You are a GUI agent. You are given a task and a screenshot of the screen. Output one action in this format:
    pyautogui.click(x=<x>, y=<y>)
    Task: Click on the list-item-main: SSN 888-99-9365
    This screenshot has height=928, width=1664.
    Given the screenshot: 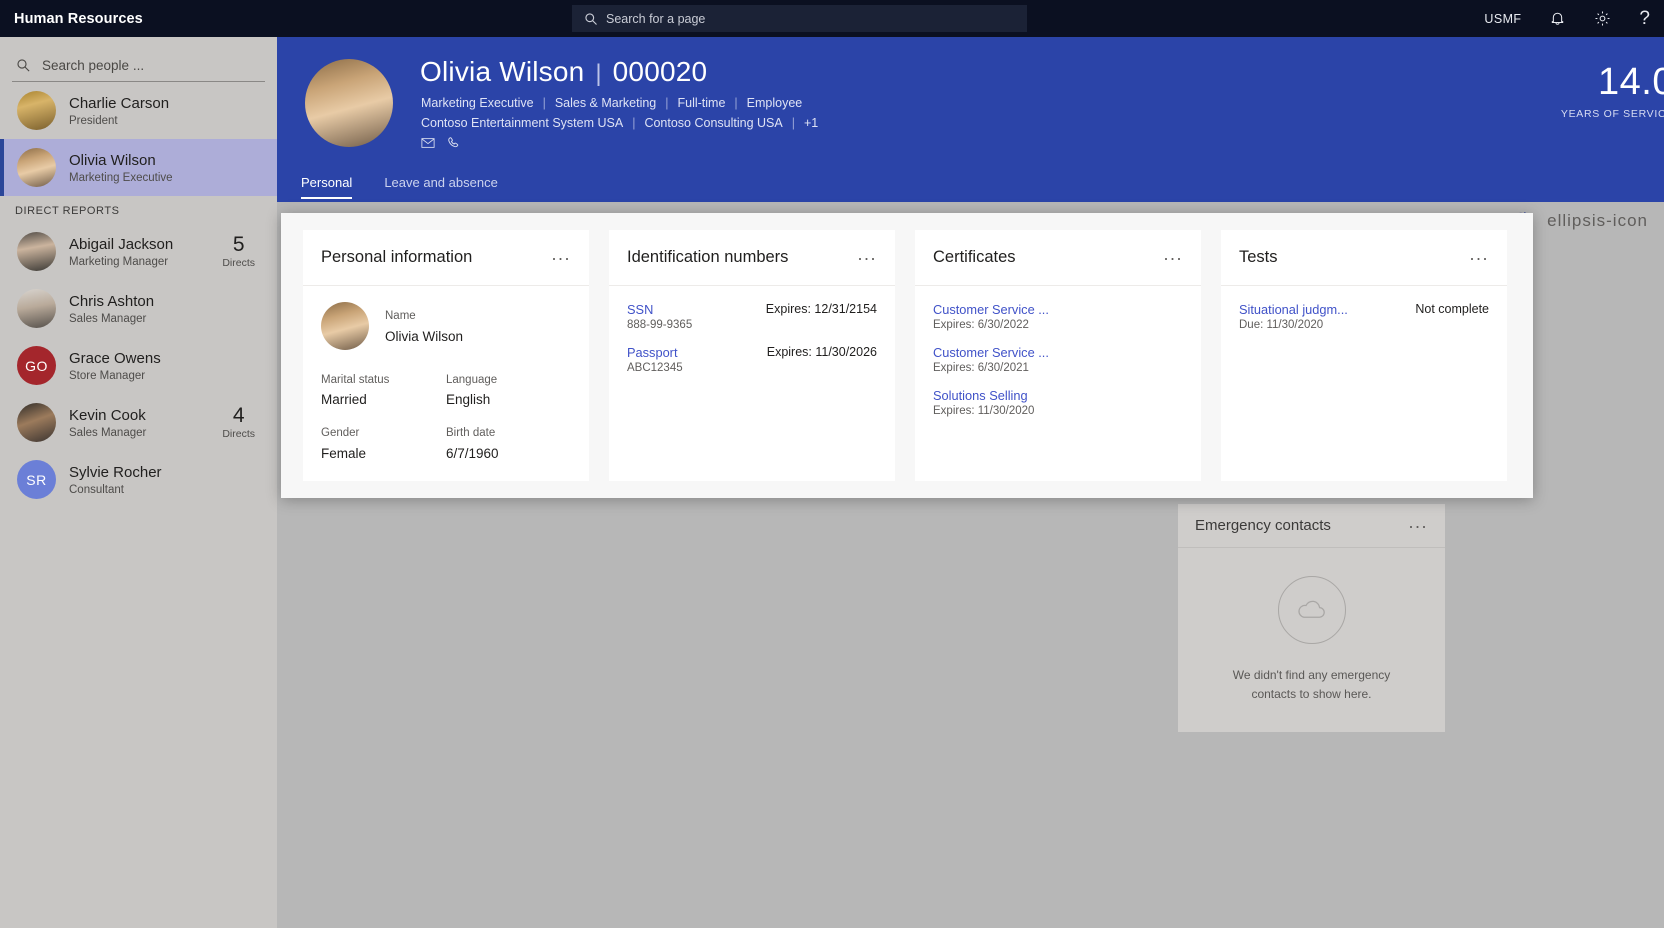 What is the action you would take?
    pyautogui.click(x=659, y=316)
    